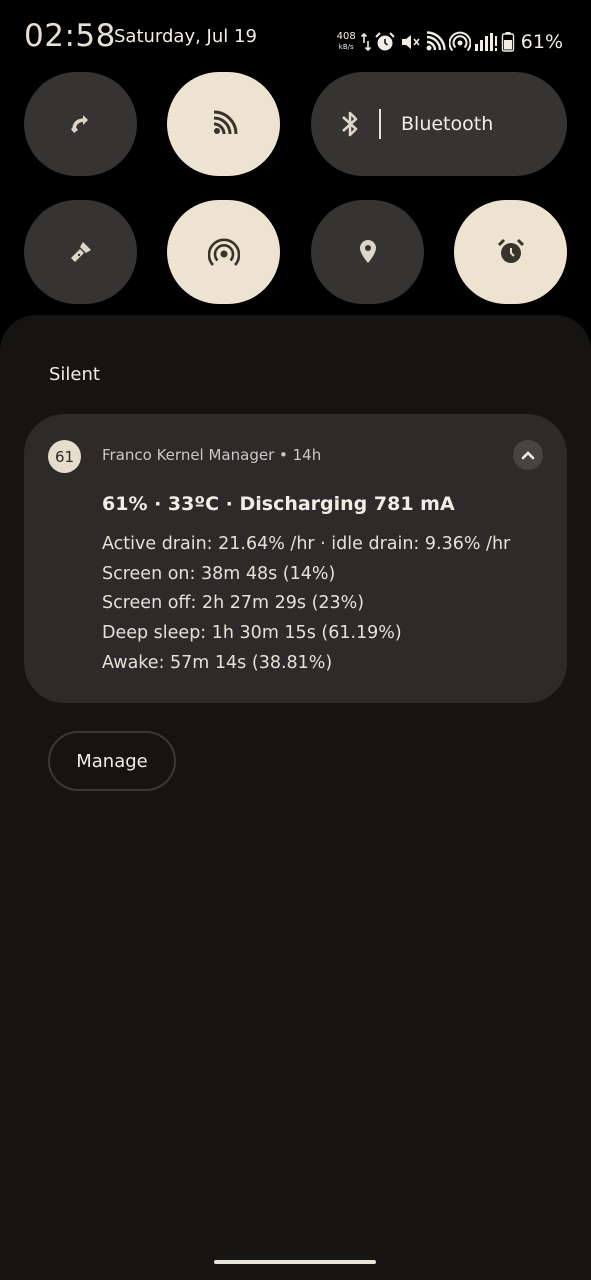 The width and height of the screenshot is (591, 1280). I want to click on rotate-icon, so click(79, 124).